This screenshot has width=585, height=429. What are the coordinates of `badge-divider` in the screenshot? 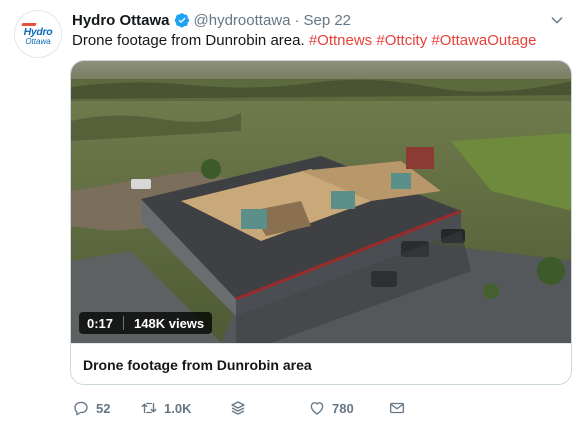 It's located at (124, 323).